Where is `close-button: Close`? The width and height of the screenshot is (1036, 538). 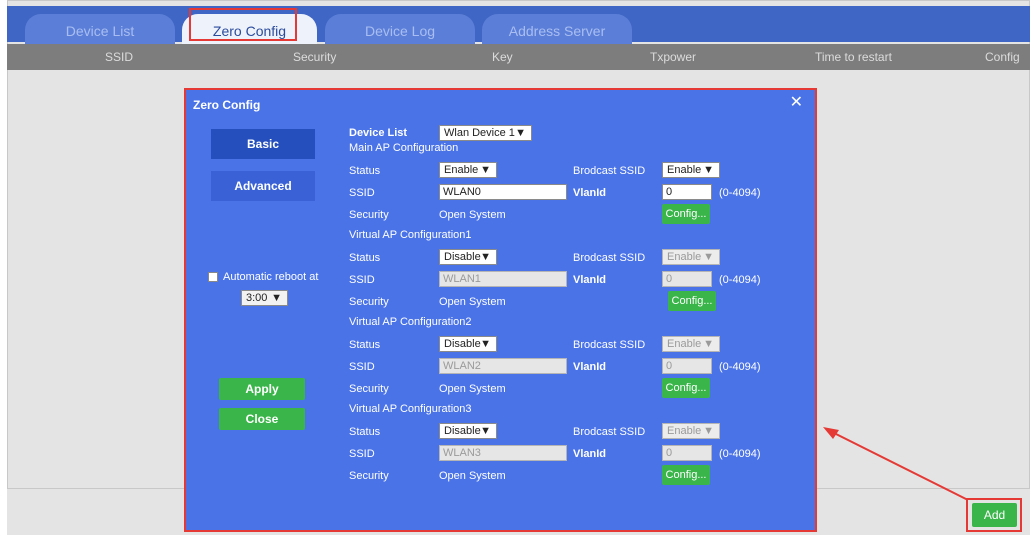
close-button: Close is located at coordinates (262, 419).